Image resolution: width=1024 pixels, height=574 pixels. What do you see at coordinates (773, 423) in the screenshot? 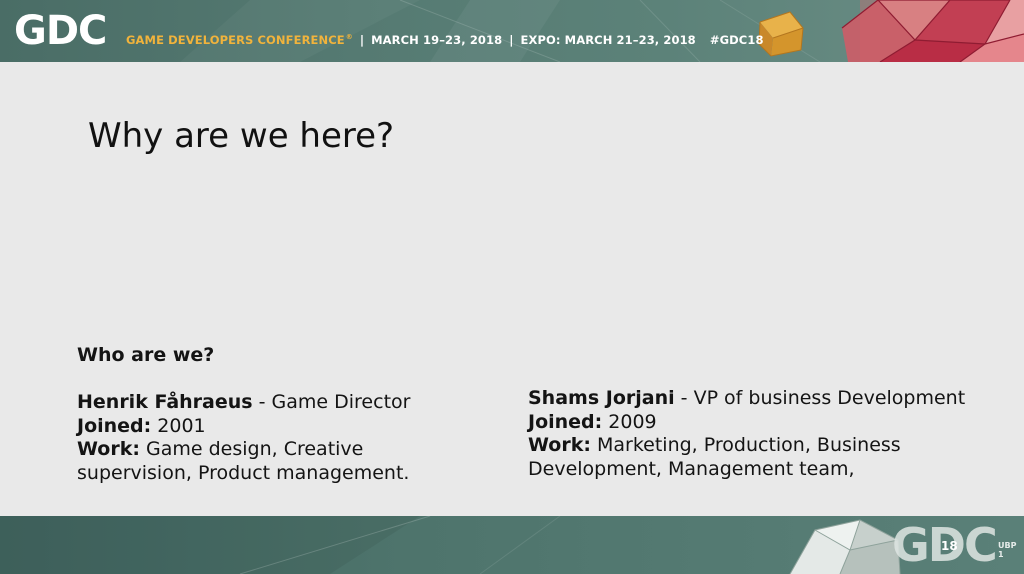
I see `person-joined-line: Joined: 2009` at bounding box center [773, 423].